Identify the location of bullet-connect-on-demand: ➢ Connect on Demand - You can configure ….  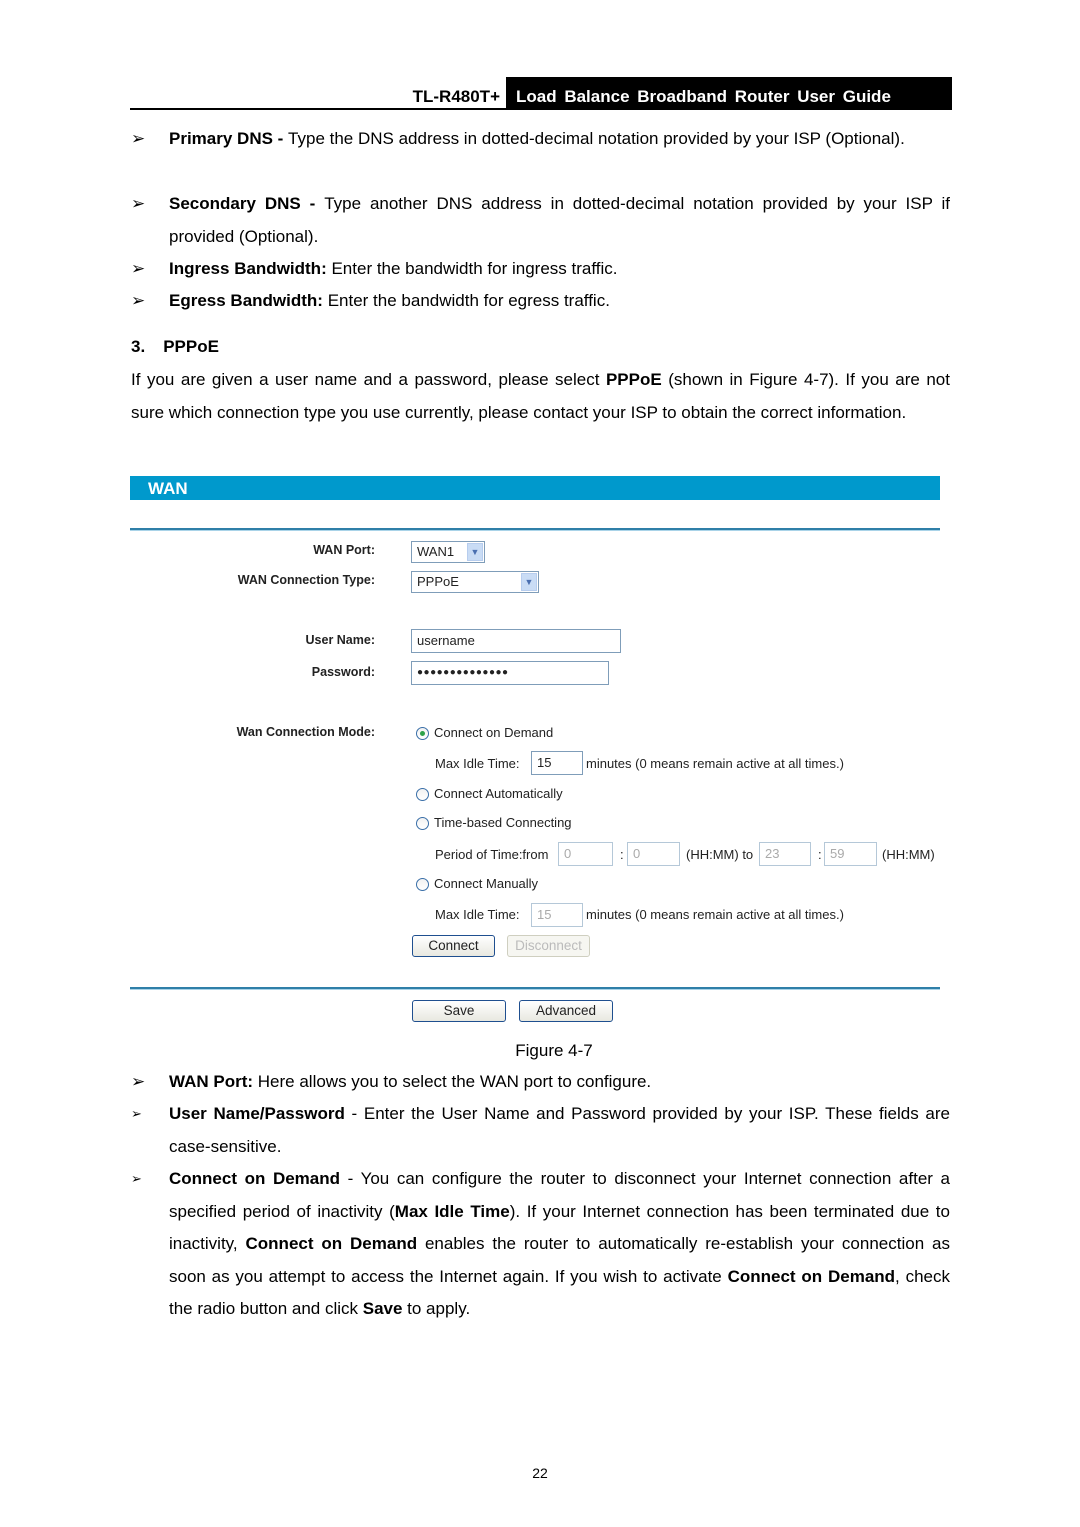
(540, 1244).